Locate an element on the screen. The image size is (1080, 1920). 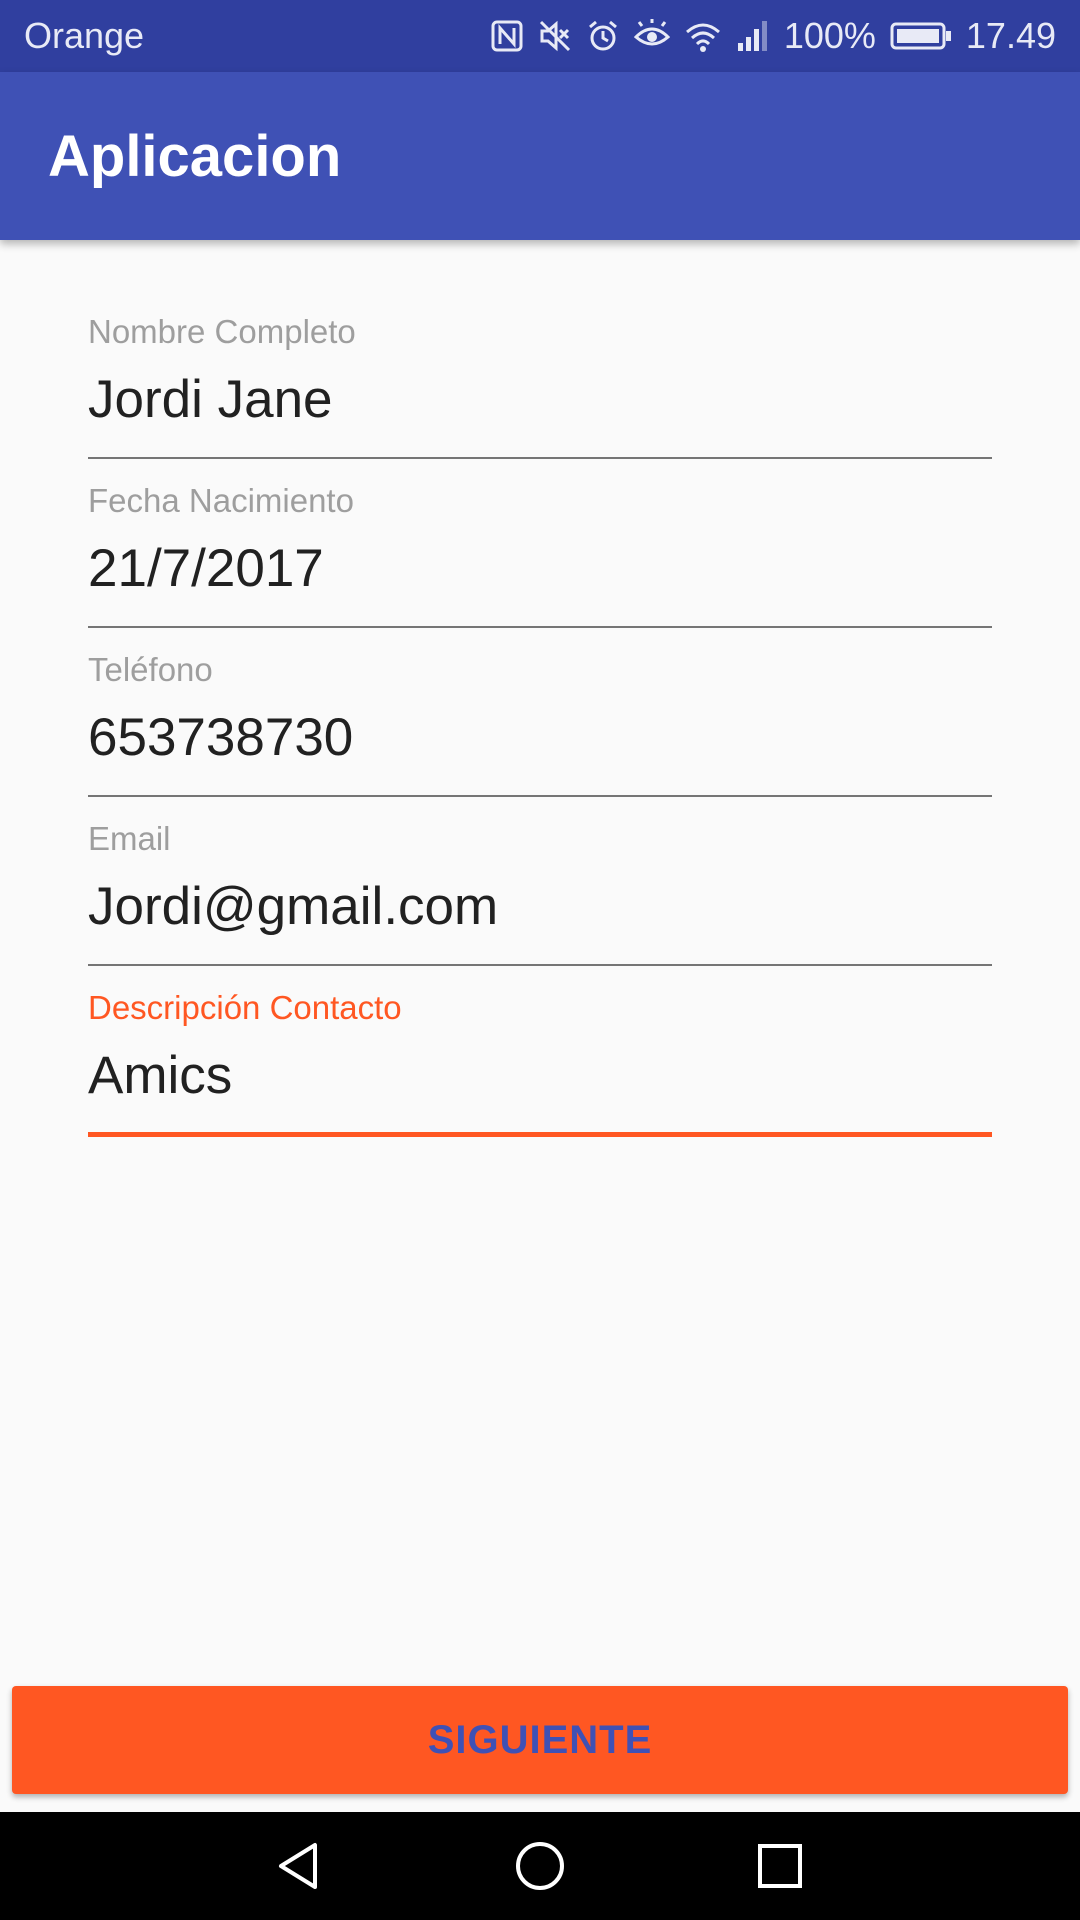
email-label: Email is located at coordinates (129, 838).